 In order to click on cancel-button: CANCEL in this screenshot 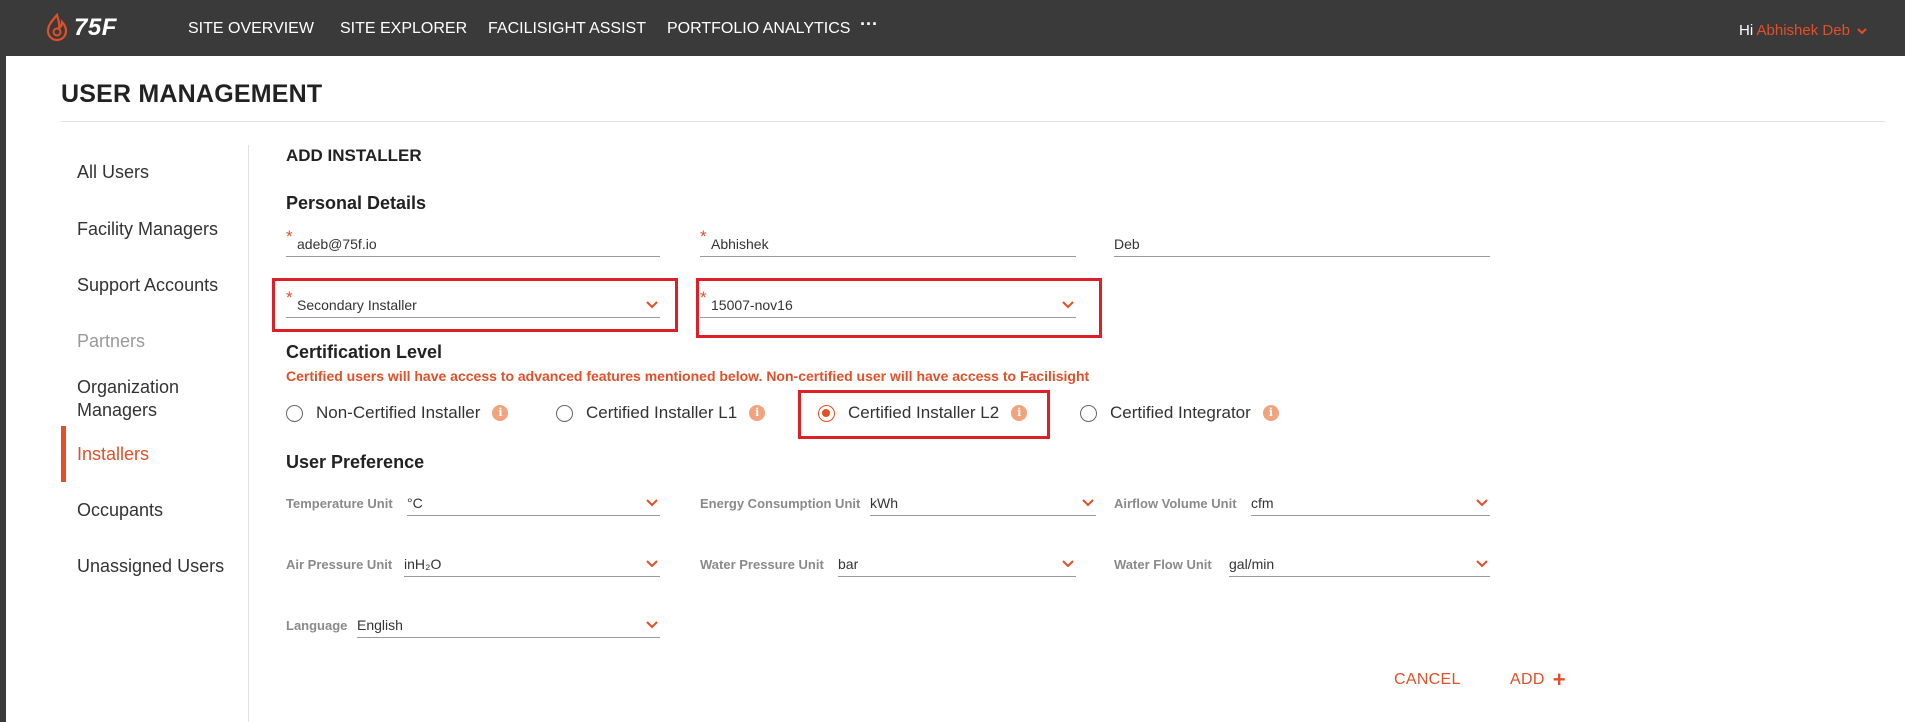, I will do `click(1427, 680)`.